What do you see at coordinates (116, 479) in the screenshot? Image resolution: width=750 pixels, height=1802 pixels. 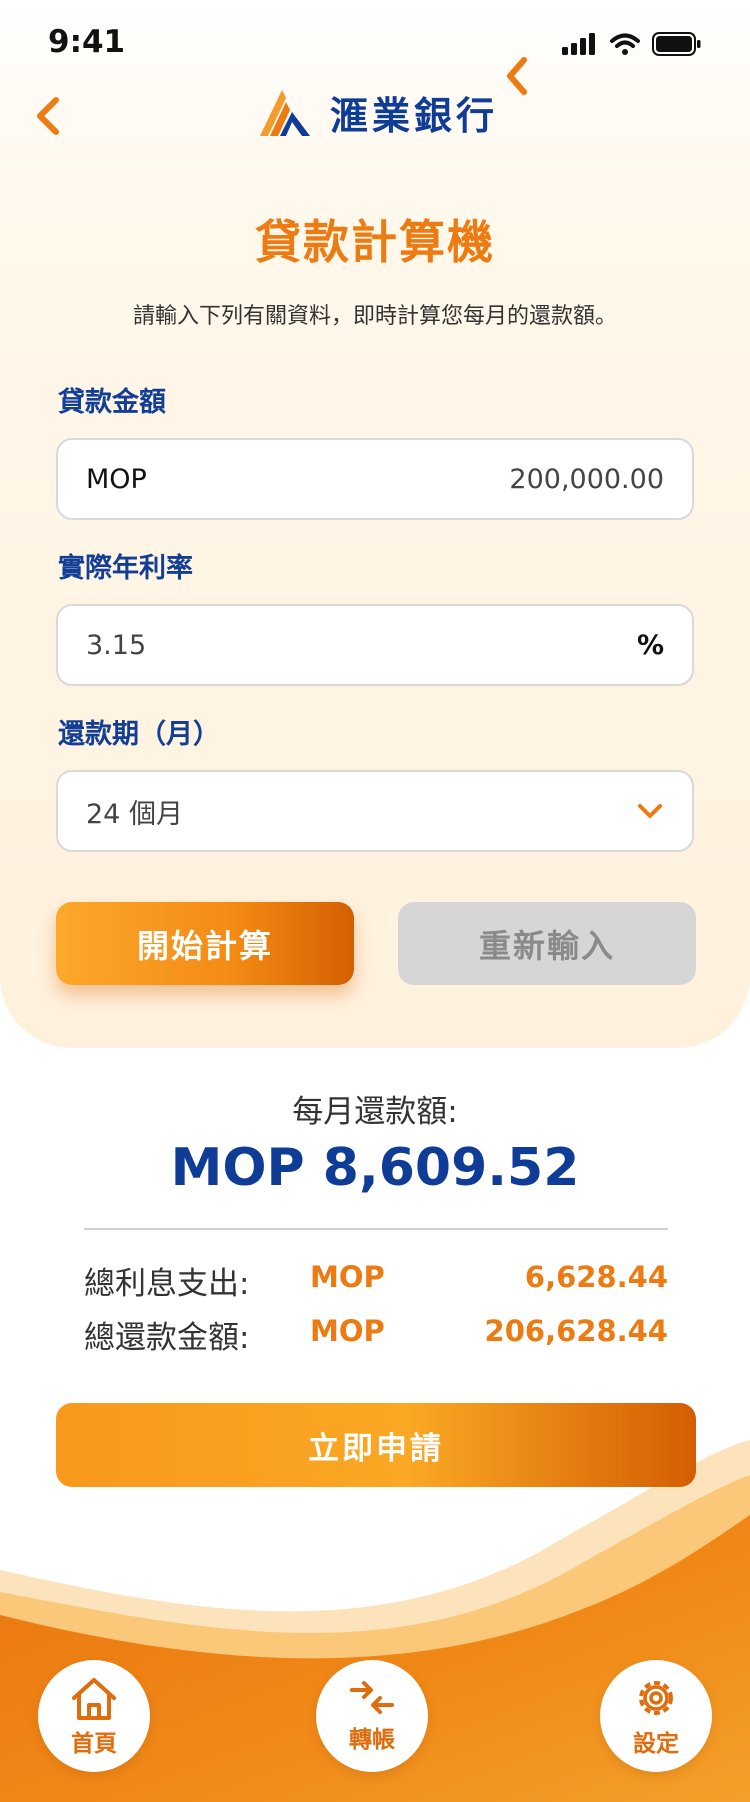 I see `loan-amount-currency: MOP` at bounding box center [116, 479].